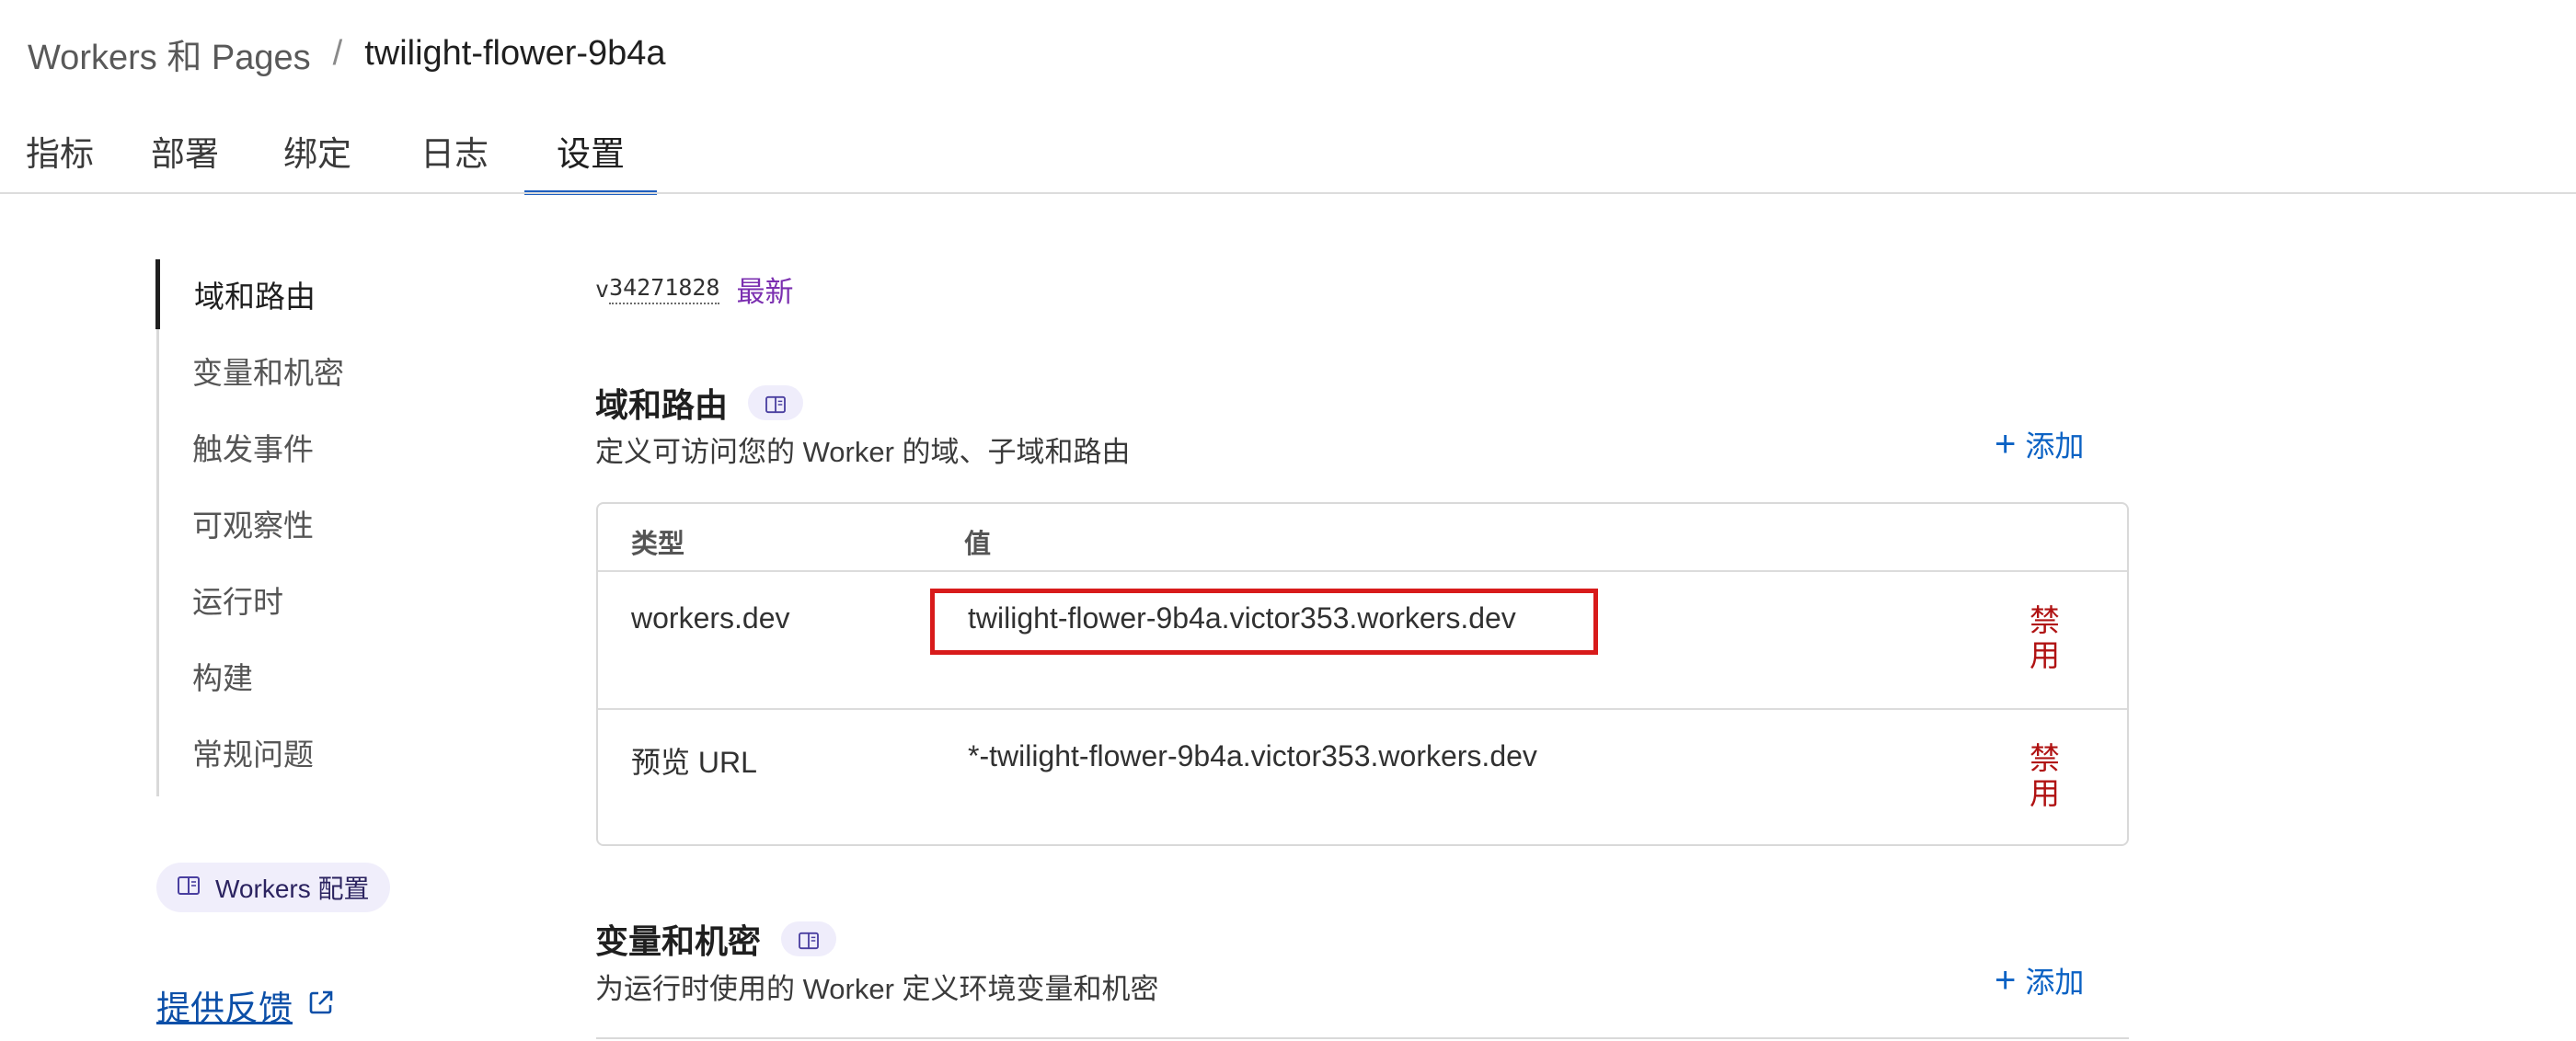  I want to click on workers-config-label: Workers 配置, so click(292, 889).